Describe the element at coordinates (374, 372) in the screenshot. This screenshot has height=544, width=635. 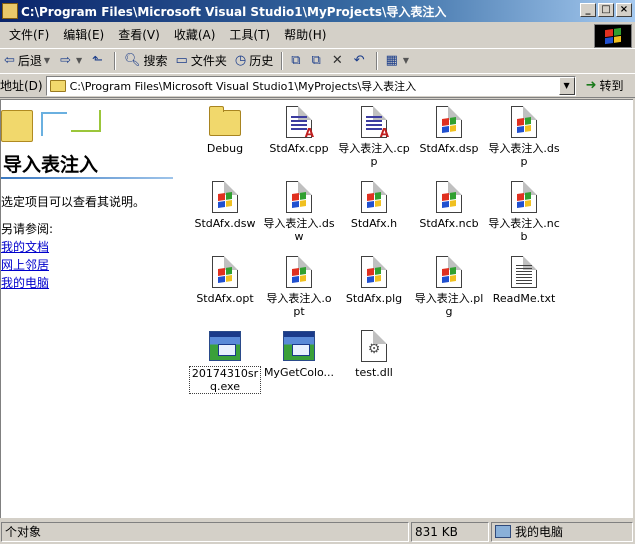
I see `file-name: test.dll` at that location.